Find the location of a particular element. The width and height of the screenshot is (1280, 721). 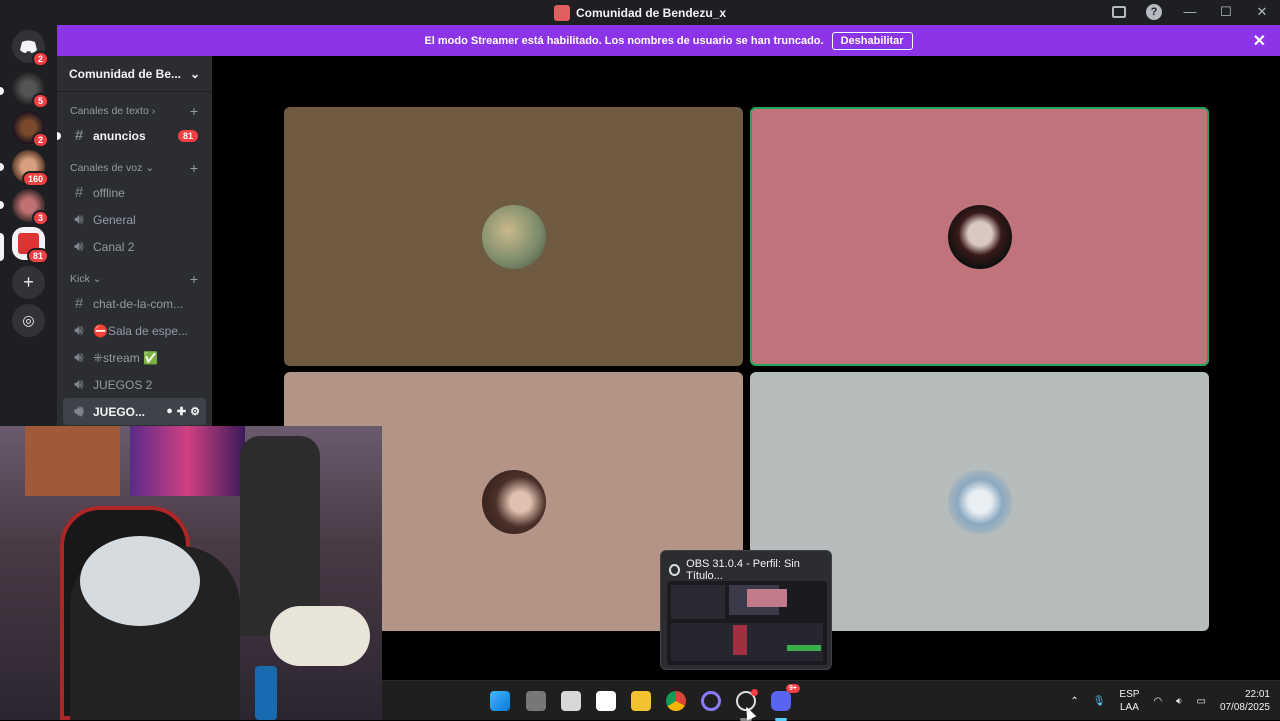

notification-badge: 9+ is located at coordinates (793, 688).